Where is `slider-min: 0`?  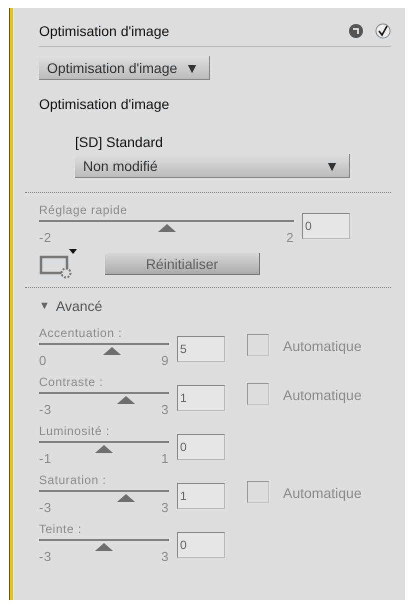 slider-min: 0 is located at coordinates (43, 360).